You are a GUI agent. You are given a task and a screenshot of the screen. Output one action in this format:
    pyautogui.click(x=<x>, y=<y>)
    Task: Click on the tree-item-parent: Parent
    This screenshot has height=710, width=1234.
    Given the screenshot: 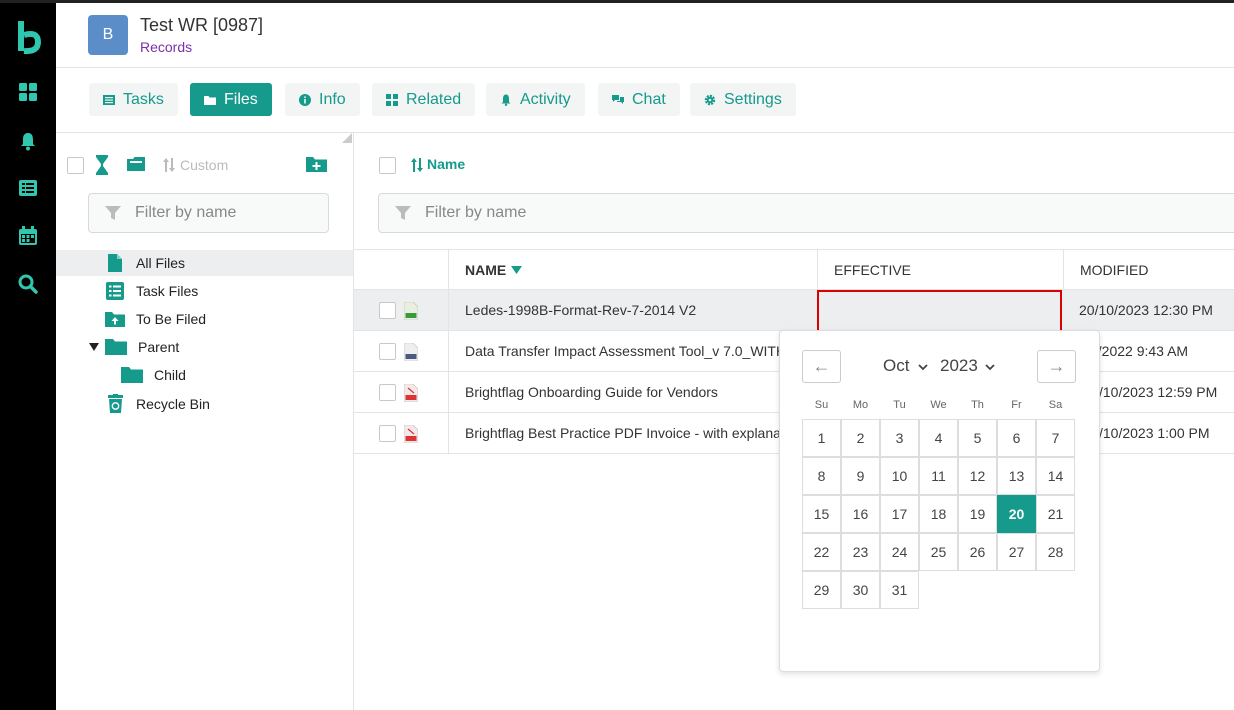 What is the action you would take?
    pyautogui.click(x=204, y=347)
    